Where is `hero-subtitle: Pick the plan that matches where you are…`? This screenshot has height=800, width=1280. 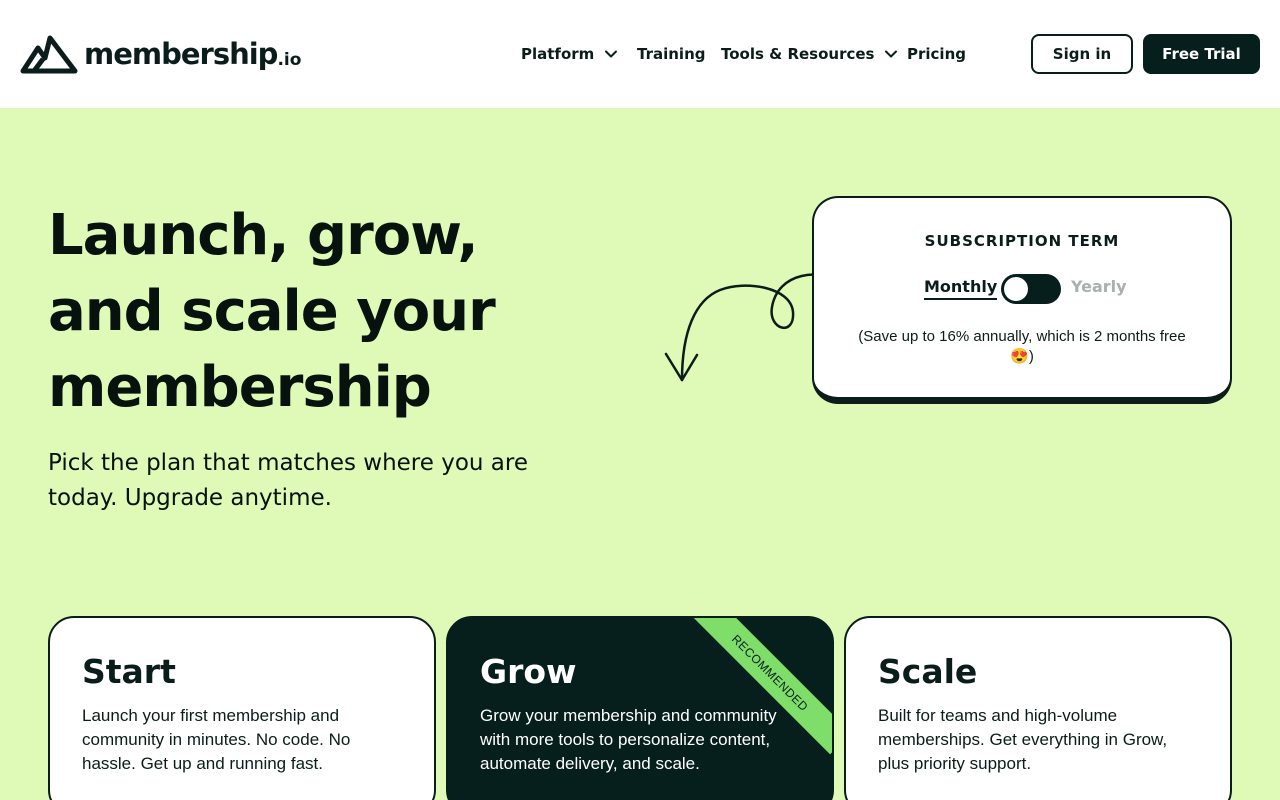
hero-subtitle: Pick the plan that matches where you are… is located at coordinates (288, 480).